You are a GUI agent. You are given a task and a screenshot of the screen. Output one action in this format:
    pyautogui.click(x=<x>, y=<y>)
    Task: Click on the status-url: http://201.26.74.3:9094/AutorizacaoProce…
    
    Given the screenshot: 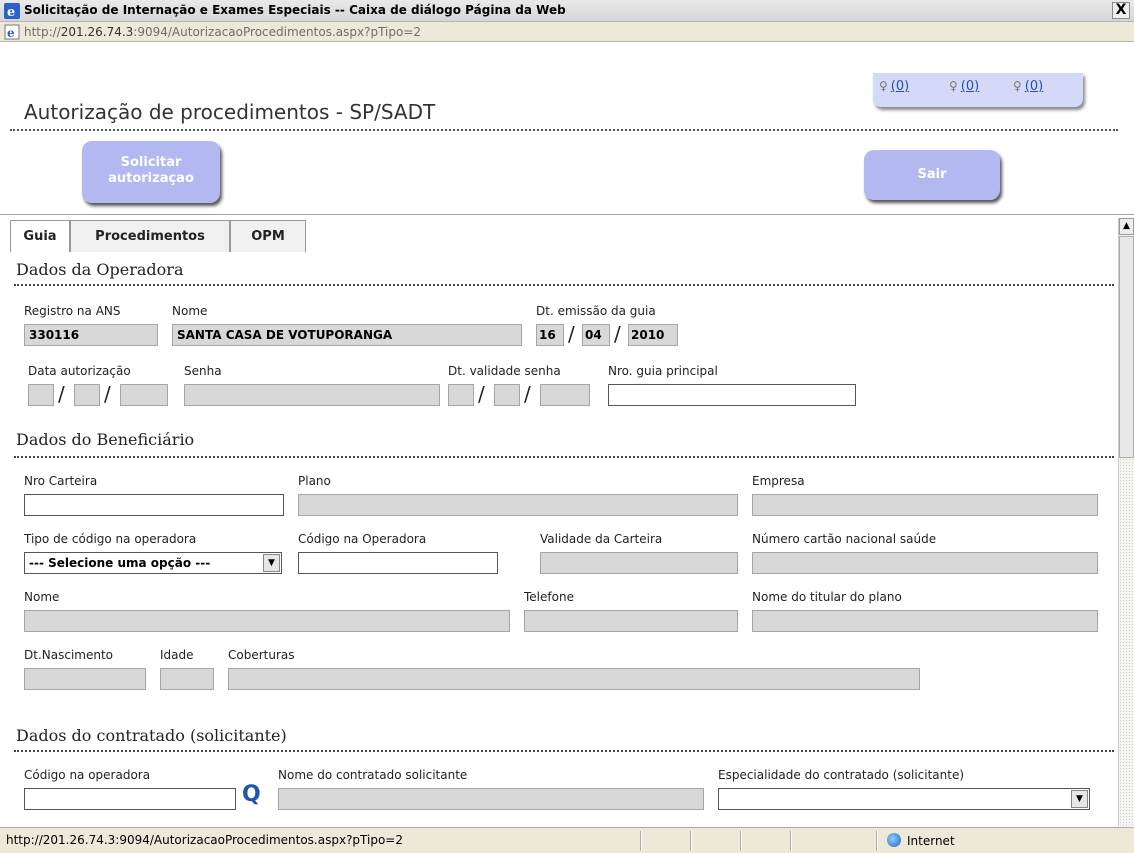 What is the action you would take?
    pyautogui.click(x=204, y=840)
    